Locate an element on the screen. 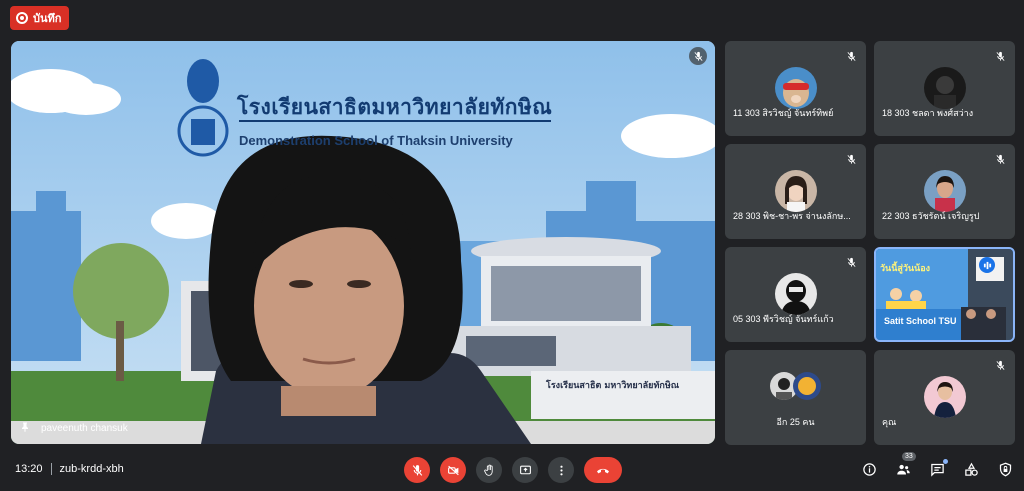  background-school-title: โรงเรียนสาธิตมหาวิทยาลัยทักษิณ is located at coordinates (395, 107).